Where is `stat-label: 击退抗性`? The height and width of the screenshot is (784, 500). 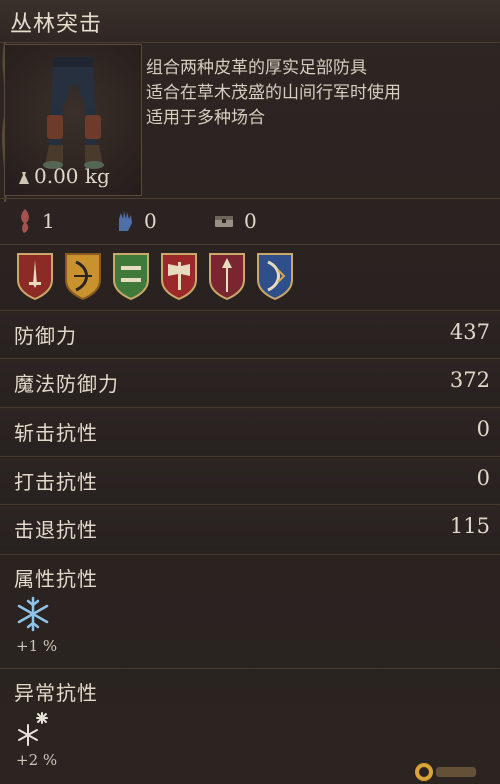 stat-label: 击退抗性 is located at coordinates (56, 530).